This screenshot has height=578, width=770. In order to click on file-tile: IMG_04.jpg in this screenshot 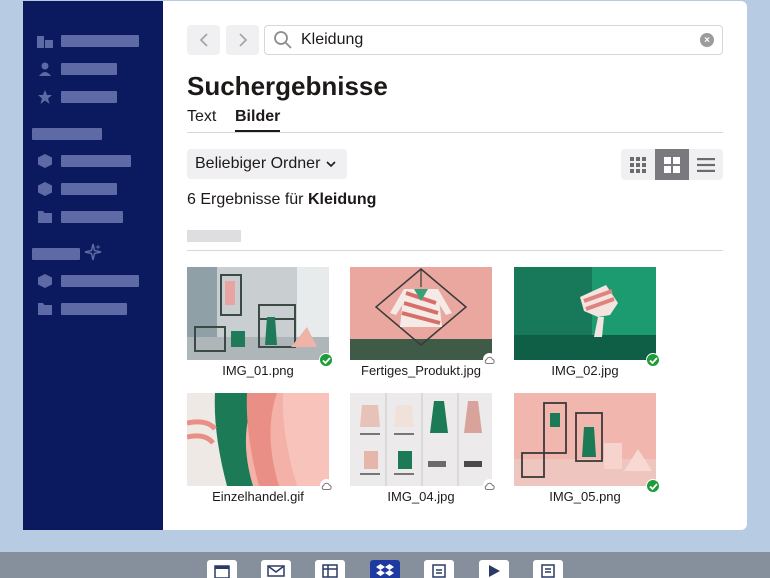, I will do `click(423, 448)`.